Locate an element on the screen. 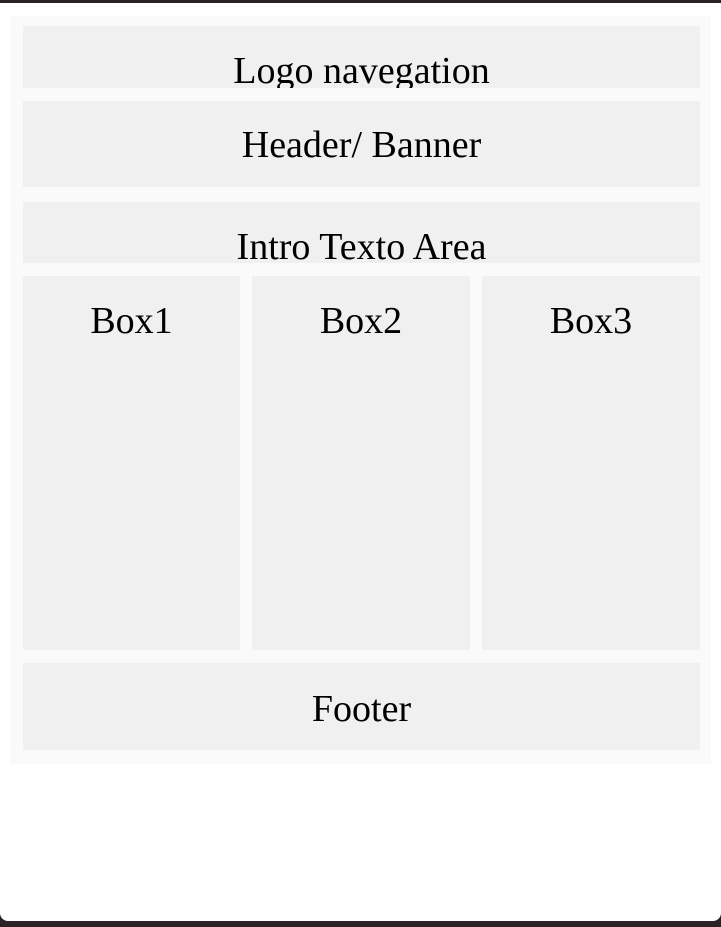 Image resolution: width=721 pixels, height=927 pixels. intro-text-label: Intro Texto Area is located at coordinates (361, 244).